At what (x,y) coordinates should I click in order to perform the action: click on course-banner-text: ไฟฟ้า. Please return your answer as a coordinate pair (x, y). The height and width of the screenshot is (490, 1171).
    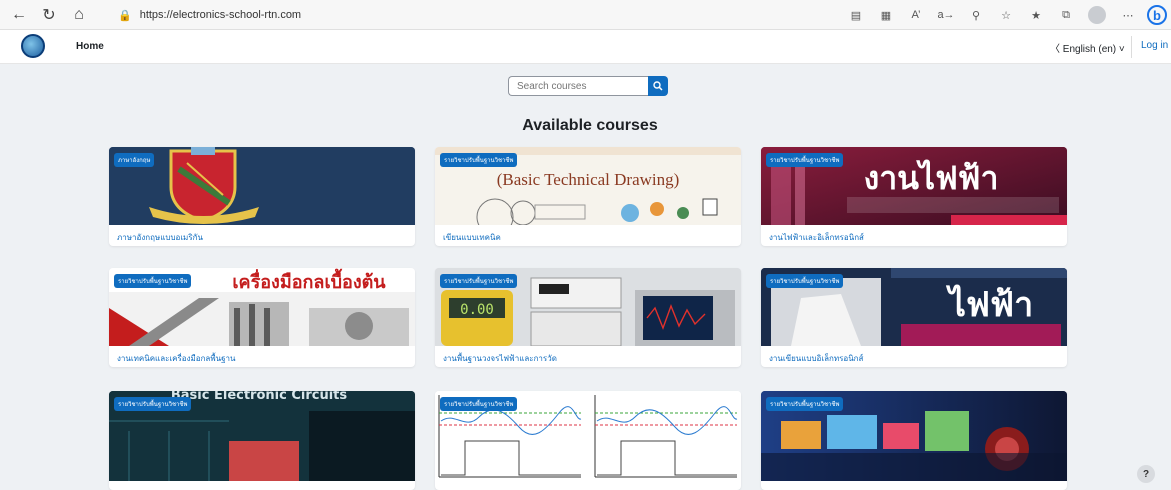
    Looking at the image, I should click on (989, 304).